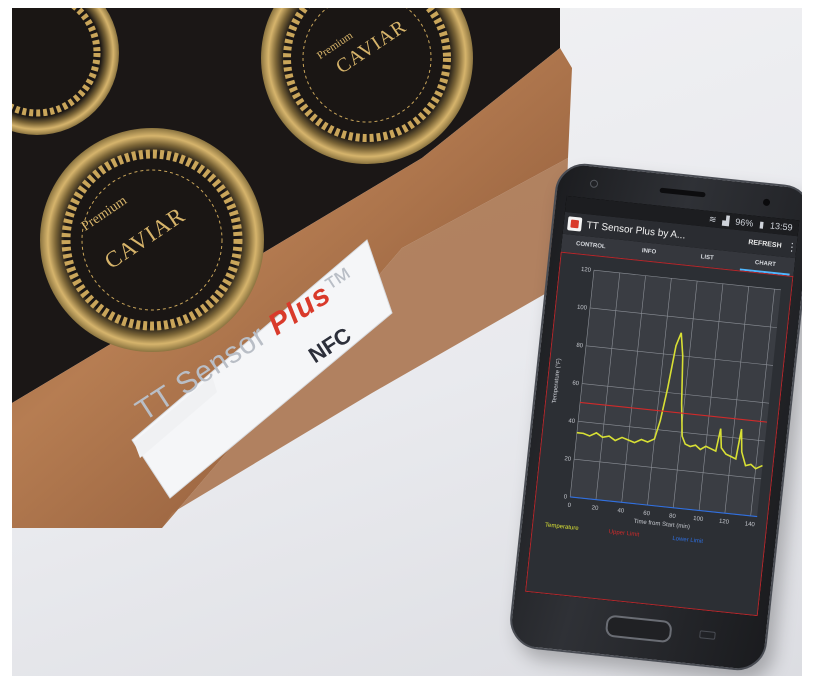  I want to click on tab-label: INFO, so click(649, 252).